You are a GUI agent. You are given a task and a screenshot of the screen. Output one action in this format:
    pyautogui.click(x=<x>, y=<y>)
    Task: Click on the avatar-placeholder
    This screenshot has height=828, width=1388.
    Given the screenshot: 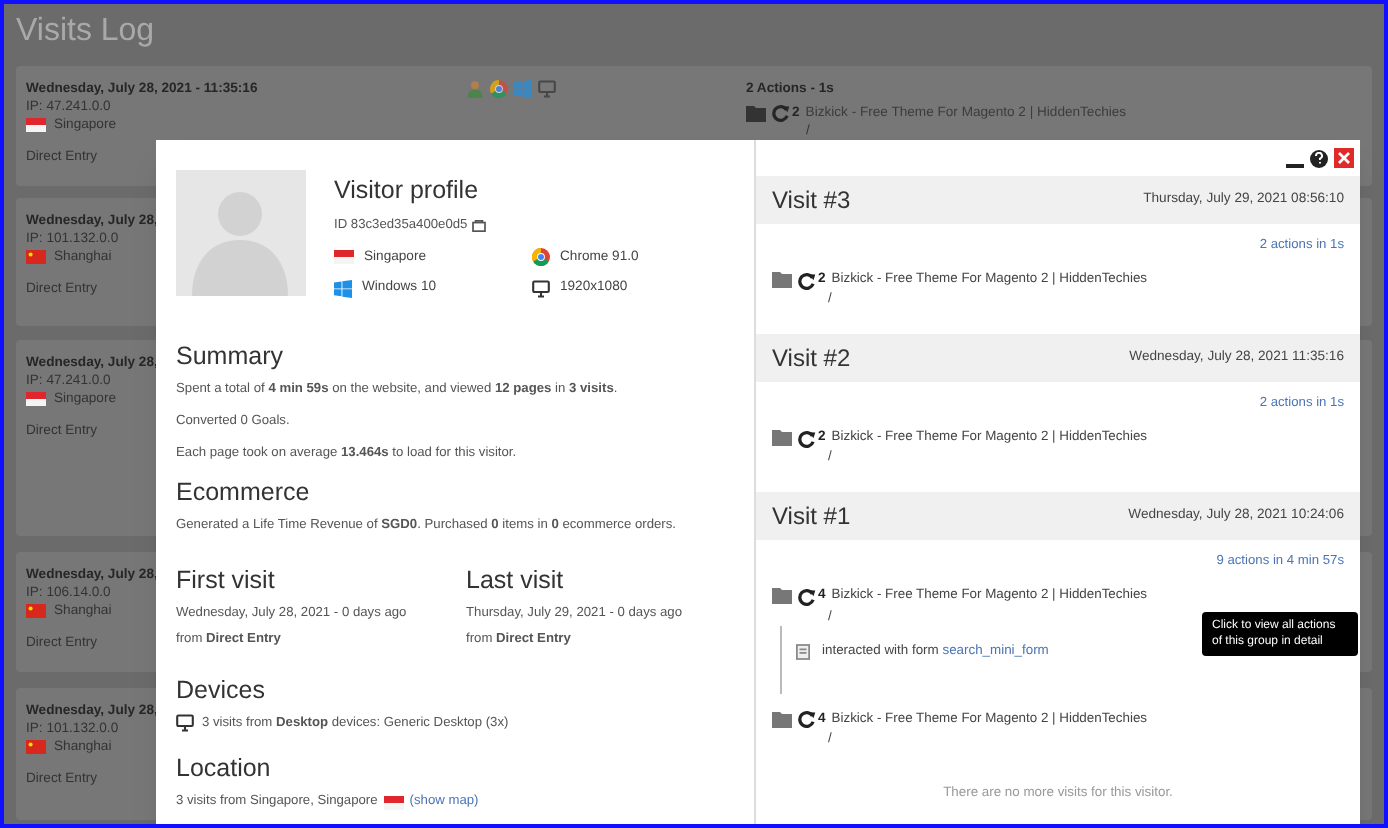 What is the action you would take?
    pyautogui.click(x=241, y=233)
    